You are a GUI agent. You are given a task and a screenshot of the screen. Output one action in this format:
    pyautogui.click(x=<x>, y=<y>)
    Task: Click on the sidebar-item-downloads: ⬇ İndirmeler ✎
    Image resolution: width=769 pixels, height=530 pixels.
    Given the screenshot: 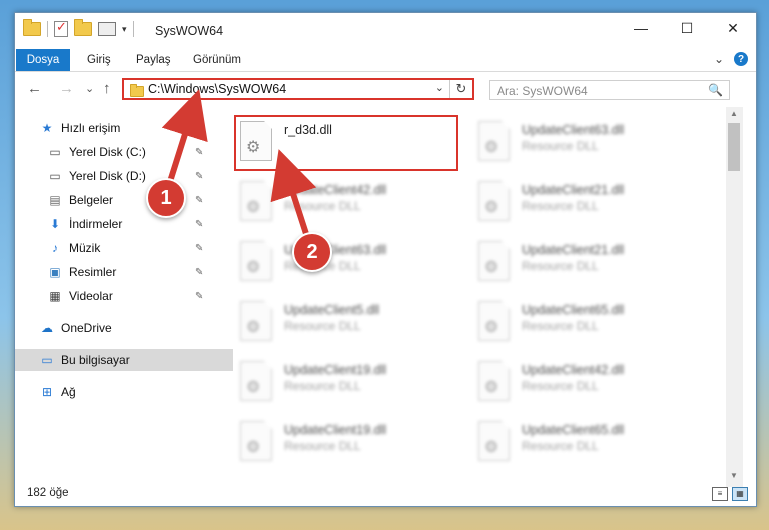 What is the action you would take?
    pyautogui.click(x=128, y=224)
    